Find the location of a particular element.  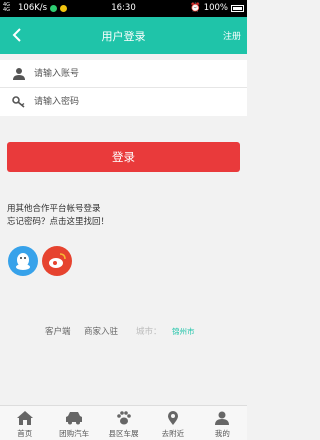

password-input is located at coordinates (134, 102).